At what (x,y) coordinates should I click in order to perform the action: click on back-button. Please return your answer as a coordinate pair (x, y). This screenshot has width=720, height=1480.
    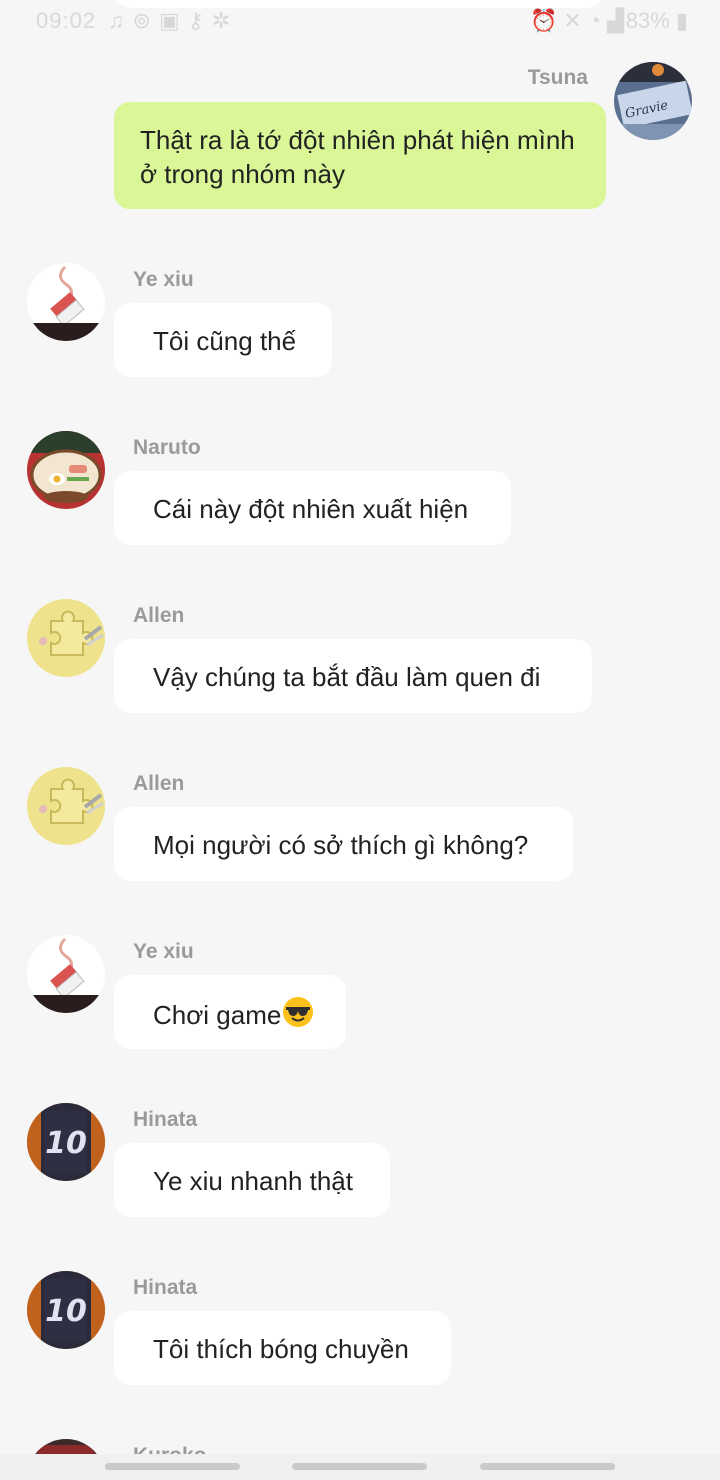
    Looking at the image, I should click on (547, 1466).